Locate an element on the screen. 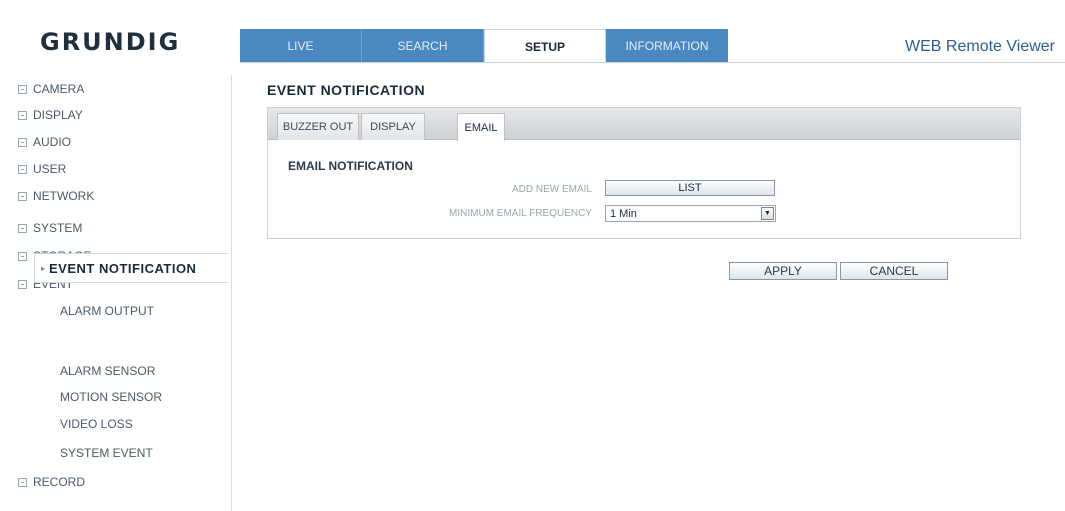  sidebar-item-system: SYSTEM is located at coordinates (50, 228).